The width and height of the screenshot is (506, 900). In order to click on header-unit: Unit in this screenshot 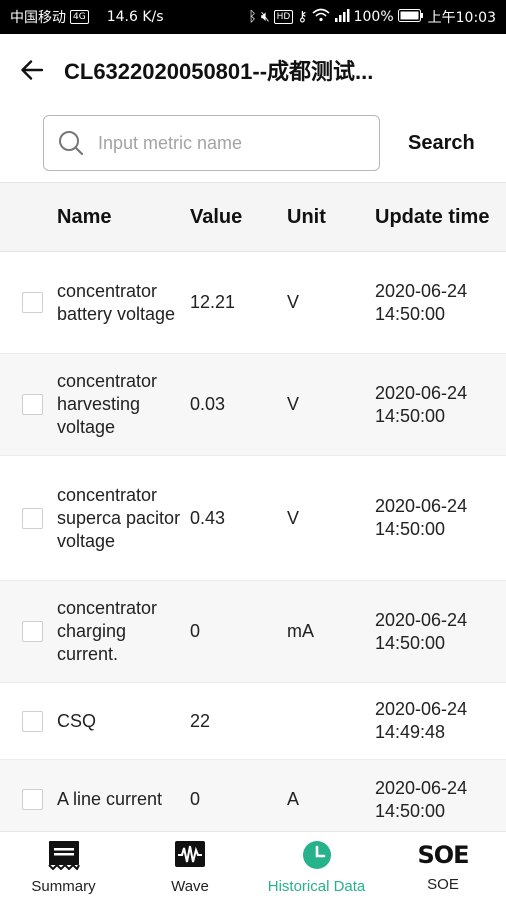, I will do `click(306, 216)`.